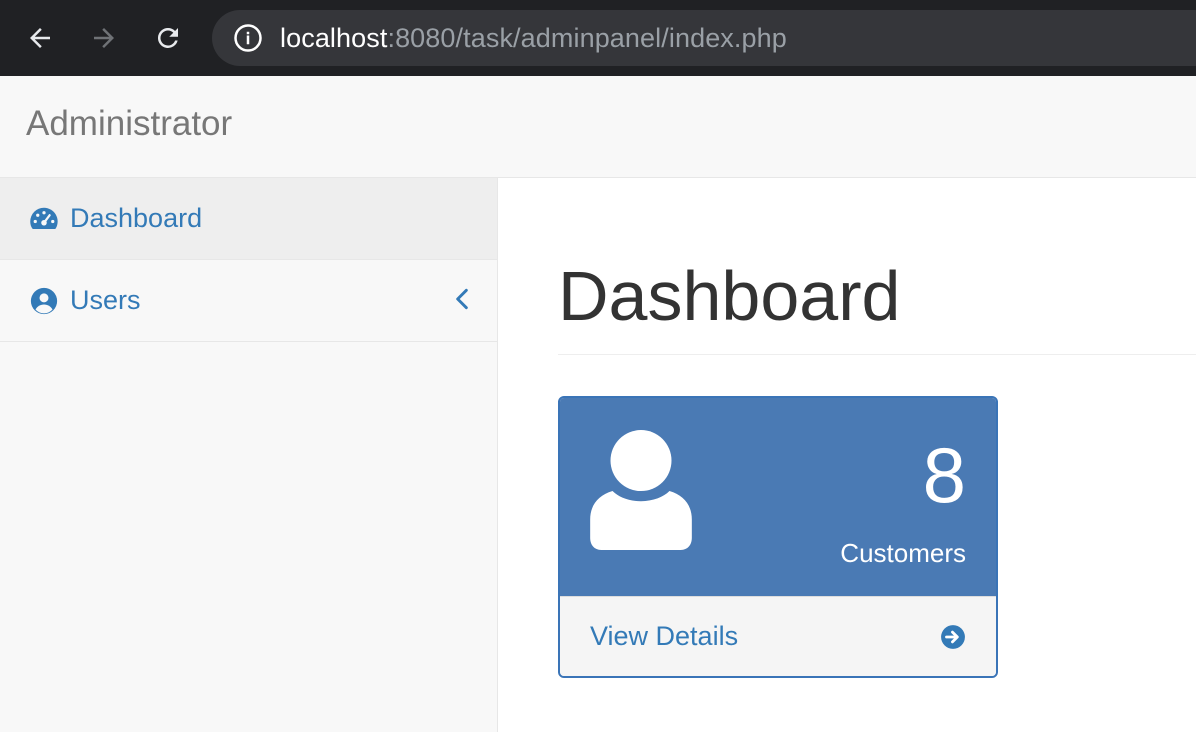 The height and width of the screenshot is (732, 1196). What do you see at coordinates (462, 299) in the screenshot?
I see `chevron-left-icon` at bounding box center [462, 299].